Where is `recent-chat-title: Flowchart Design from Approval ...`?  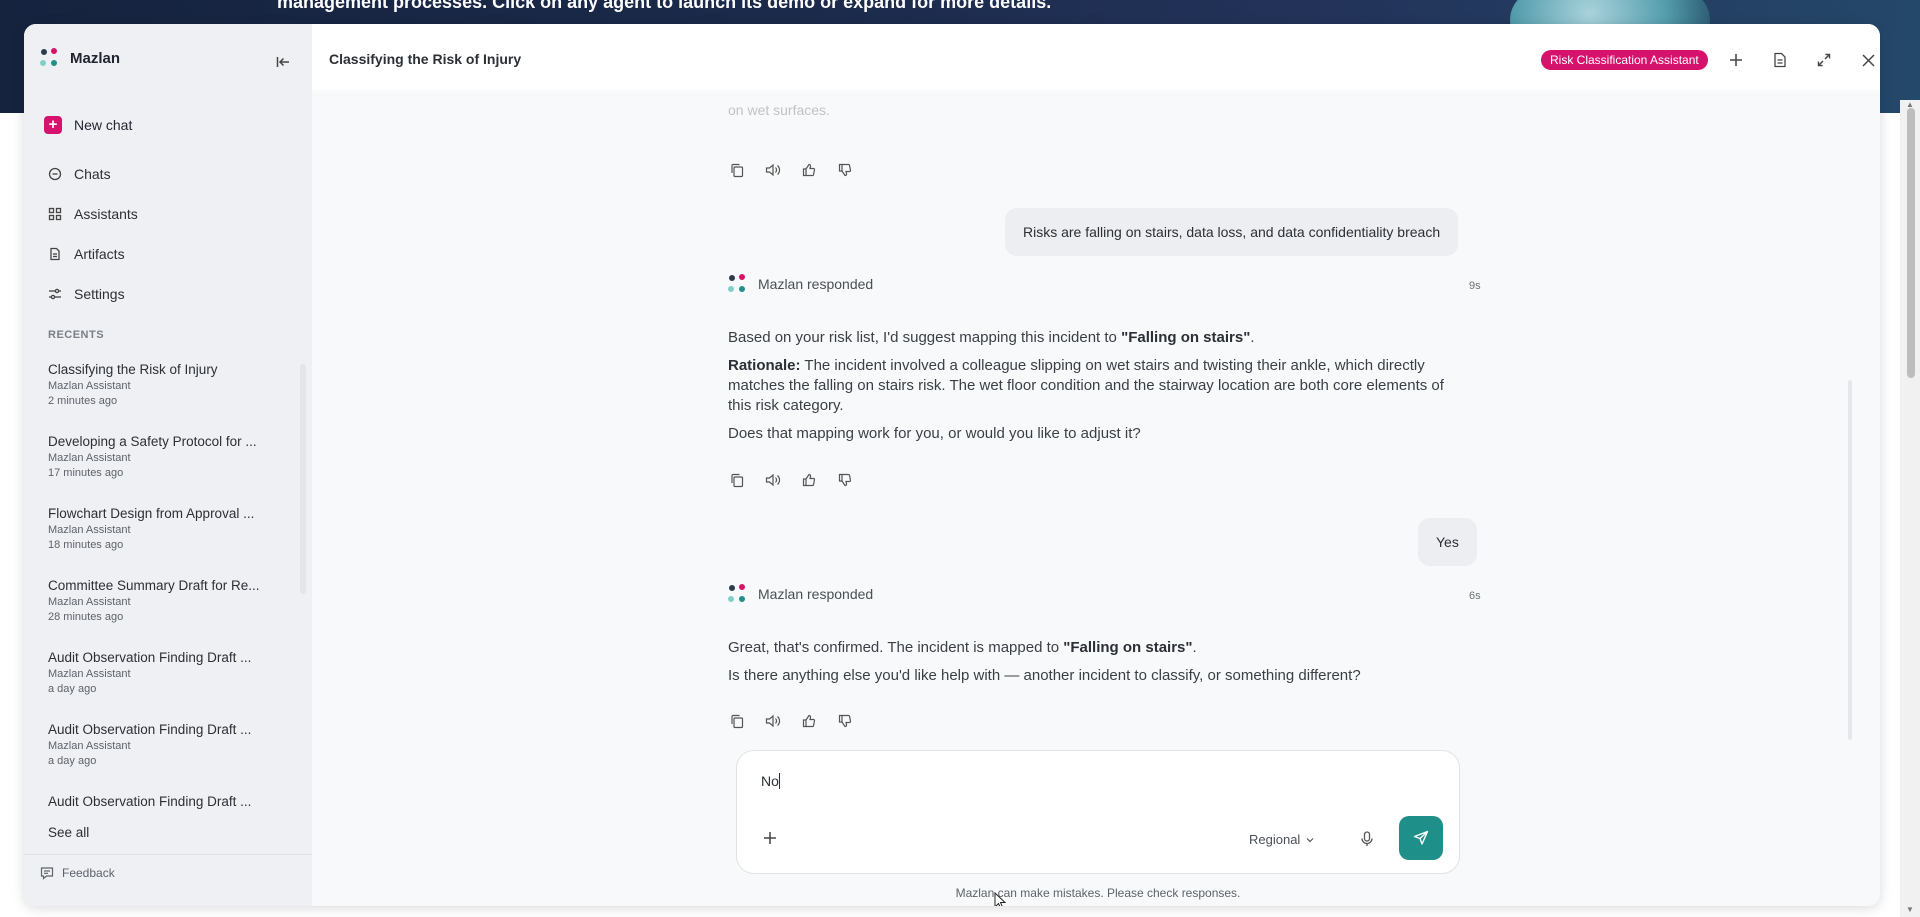
recent-chat-title: Flowchart Design from Approval ... is located at coordinates (151, 513).